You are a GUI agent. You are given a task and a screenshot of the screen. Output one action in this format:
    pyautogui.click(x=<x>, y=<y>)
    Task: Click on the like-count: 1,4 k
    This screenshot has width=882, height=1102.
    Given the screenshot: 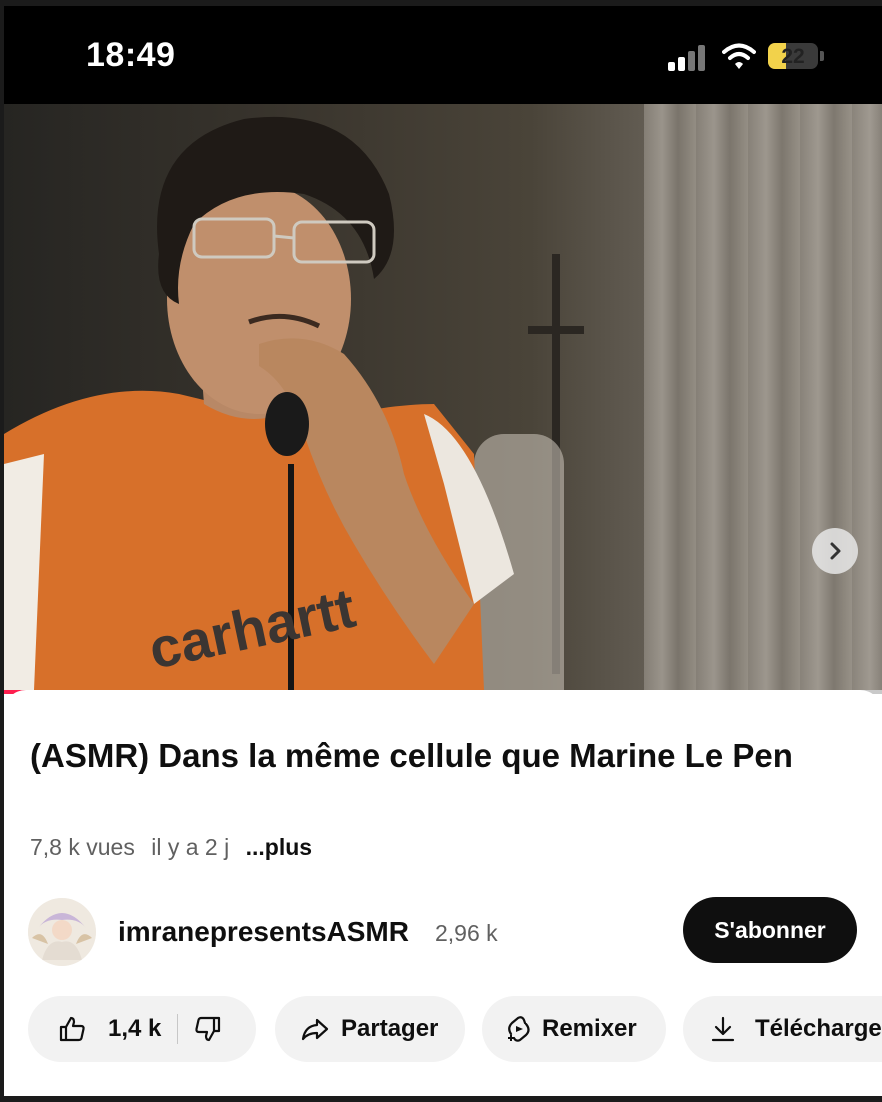 What is the action you would take?
    pyautogui.click(x=135, y=1028)
    